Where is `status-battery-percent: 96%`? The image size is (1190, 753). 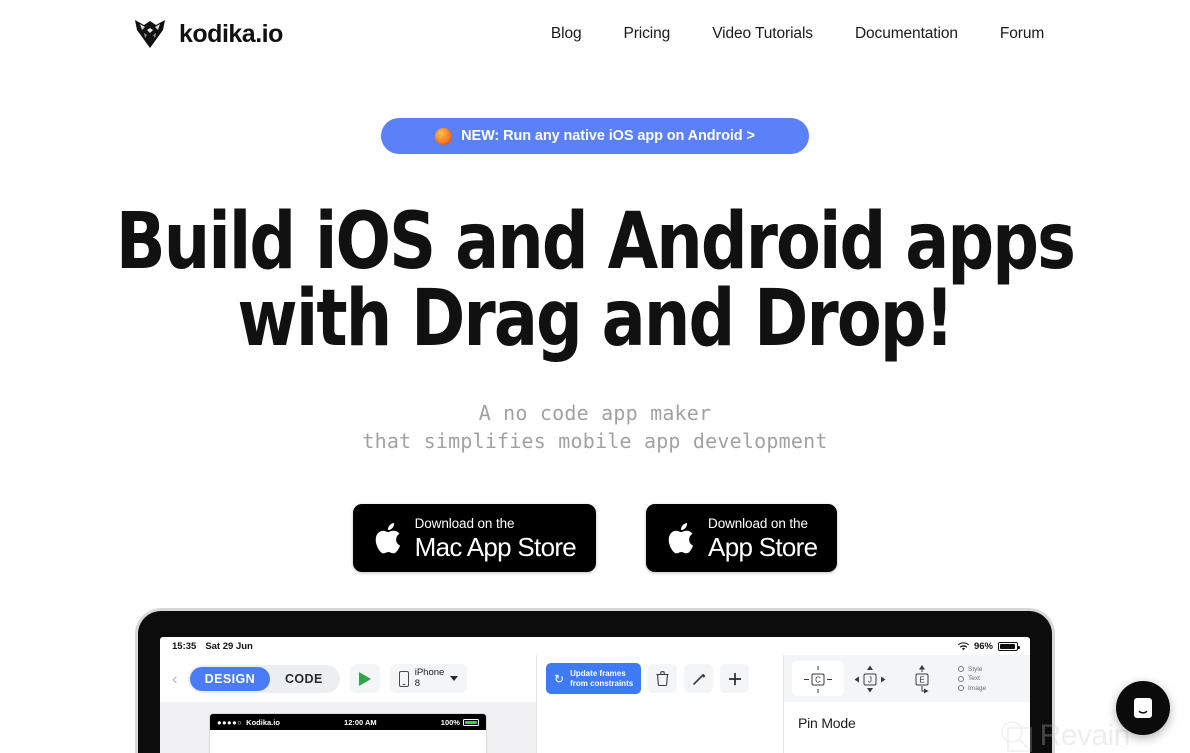
status-battery-percent: 96% is located at coordinates (983, 646).